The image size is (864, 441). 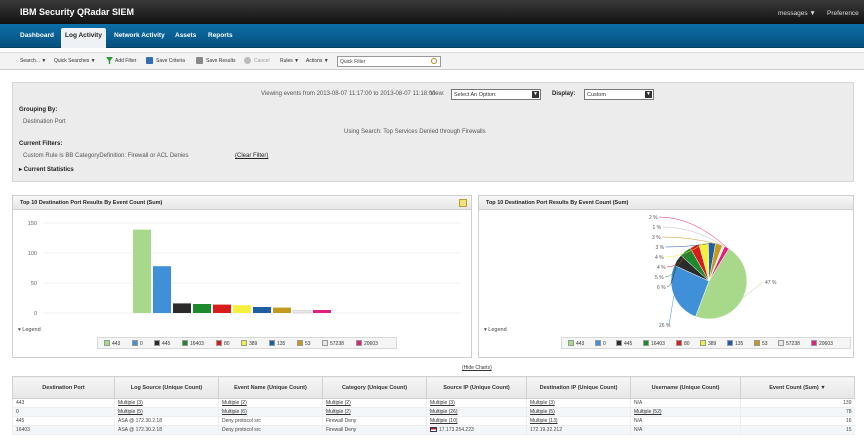 I want to click on chart-options-icon, so click(x=463, y=203).